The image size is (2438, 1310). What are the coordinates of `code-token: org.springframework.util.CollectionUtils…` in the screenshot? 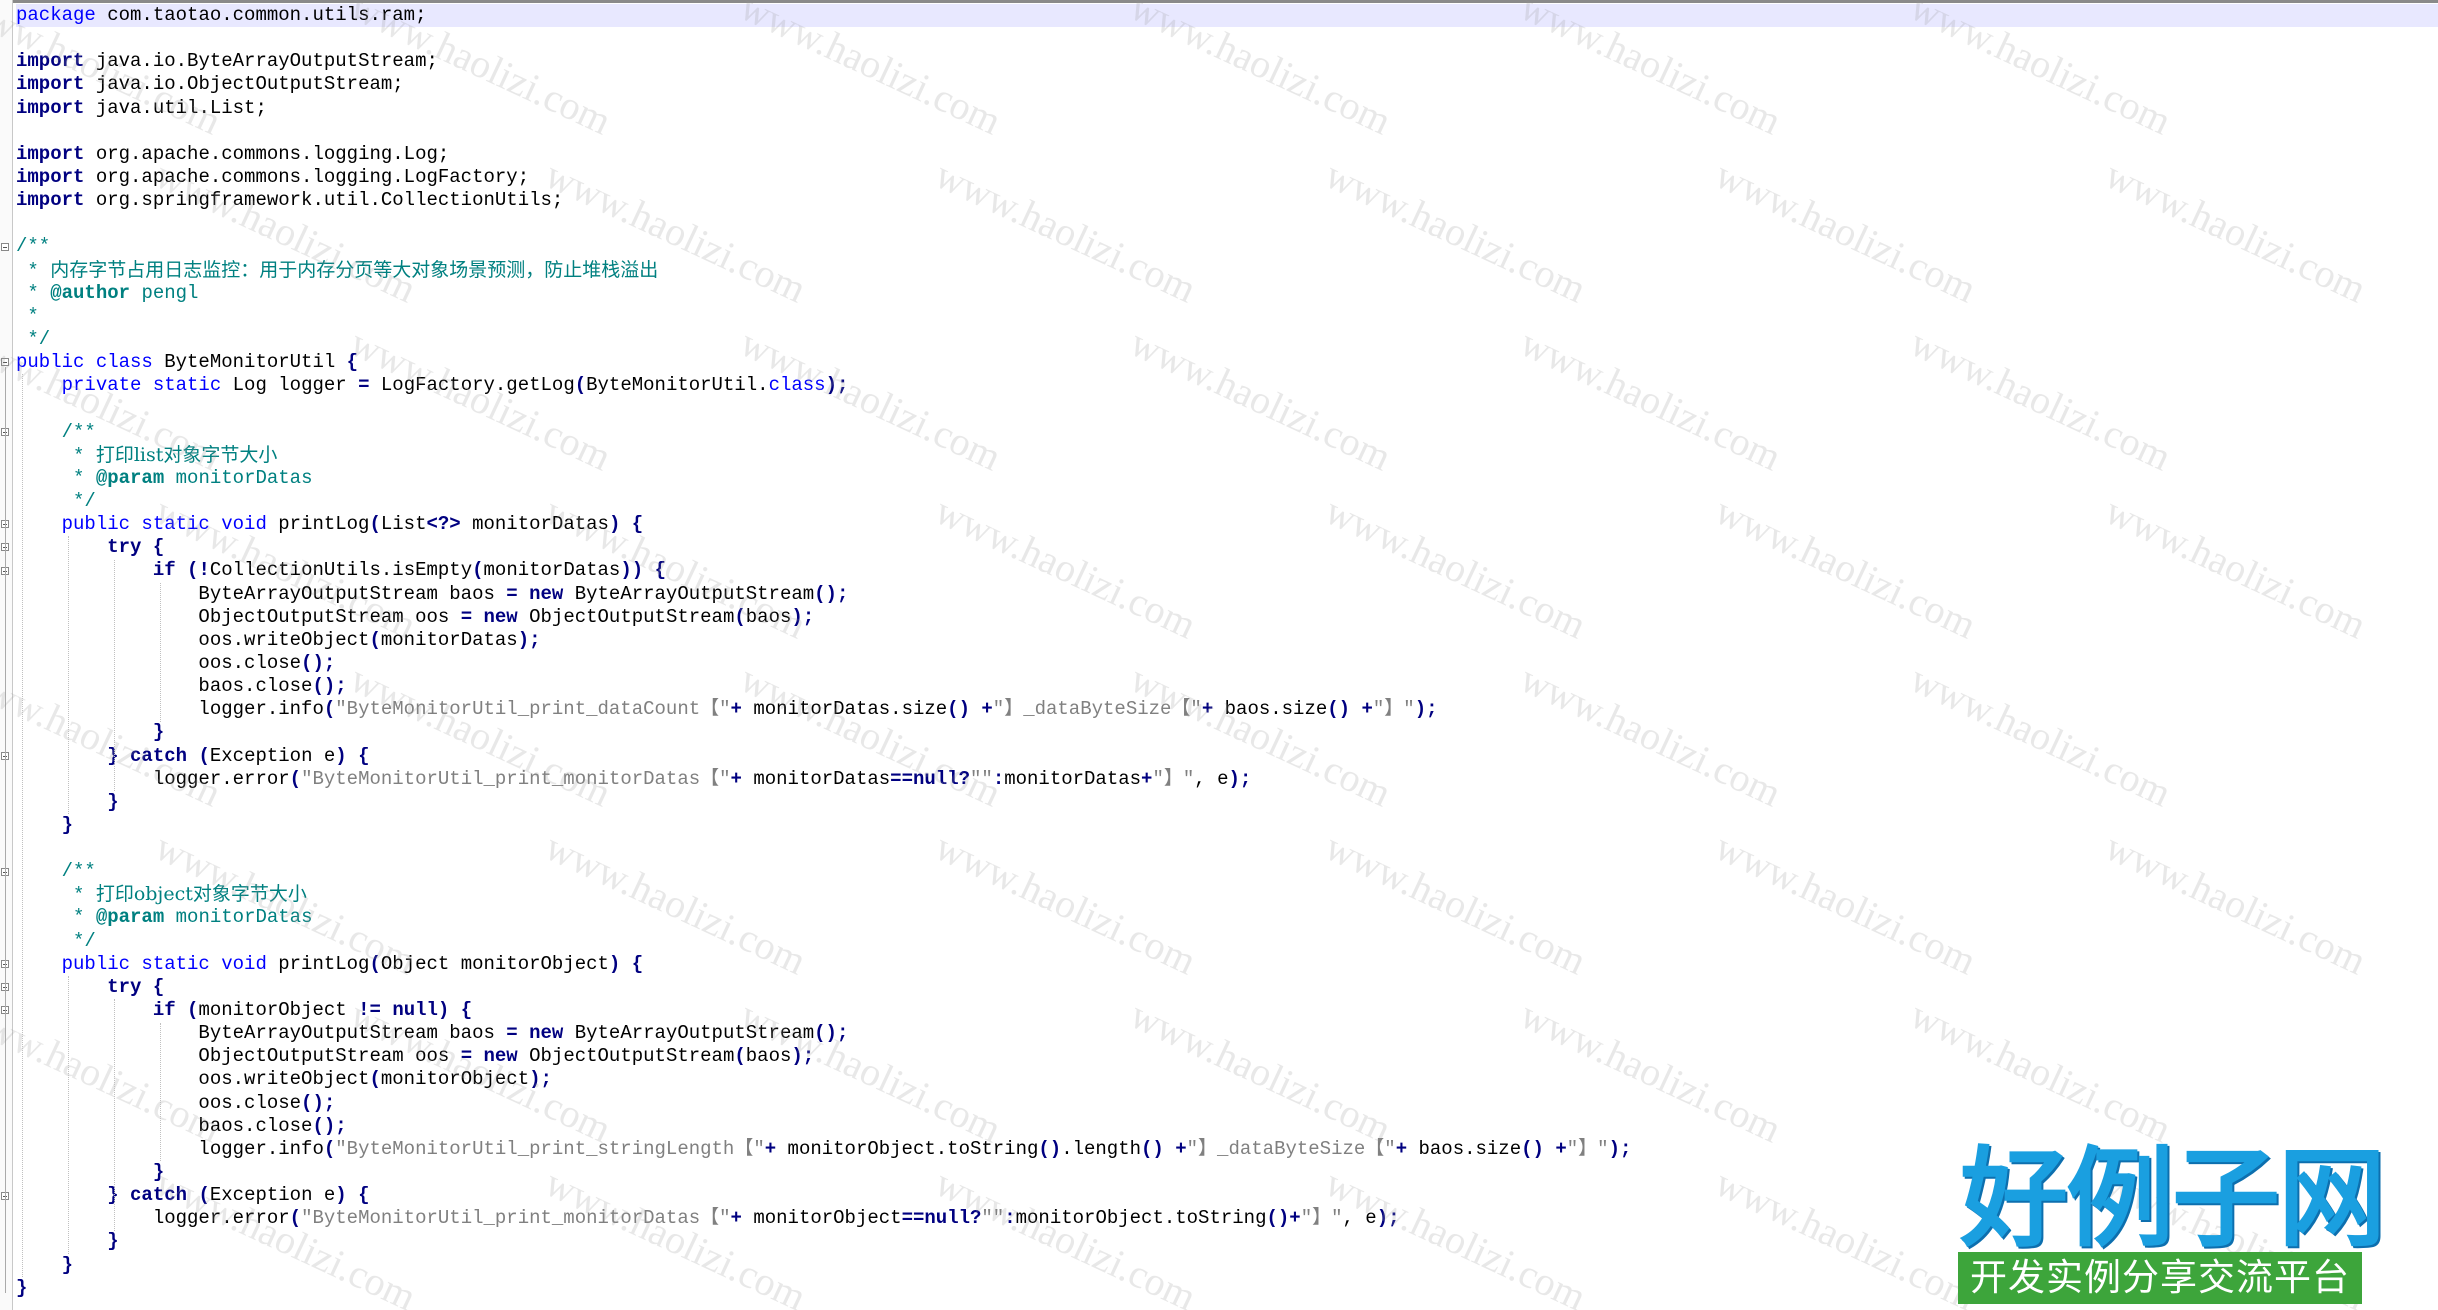 It's located at (324, 200).